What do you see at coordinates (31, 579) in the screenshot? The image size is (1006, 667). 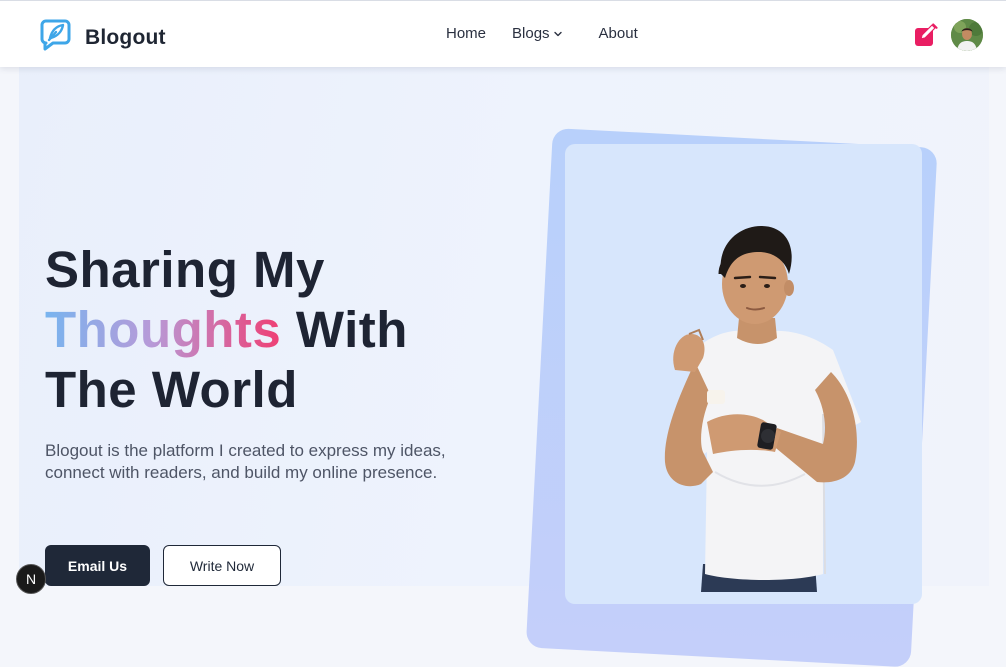 I see `dev-tools-badge: N` at bounding box center [31, 579].